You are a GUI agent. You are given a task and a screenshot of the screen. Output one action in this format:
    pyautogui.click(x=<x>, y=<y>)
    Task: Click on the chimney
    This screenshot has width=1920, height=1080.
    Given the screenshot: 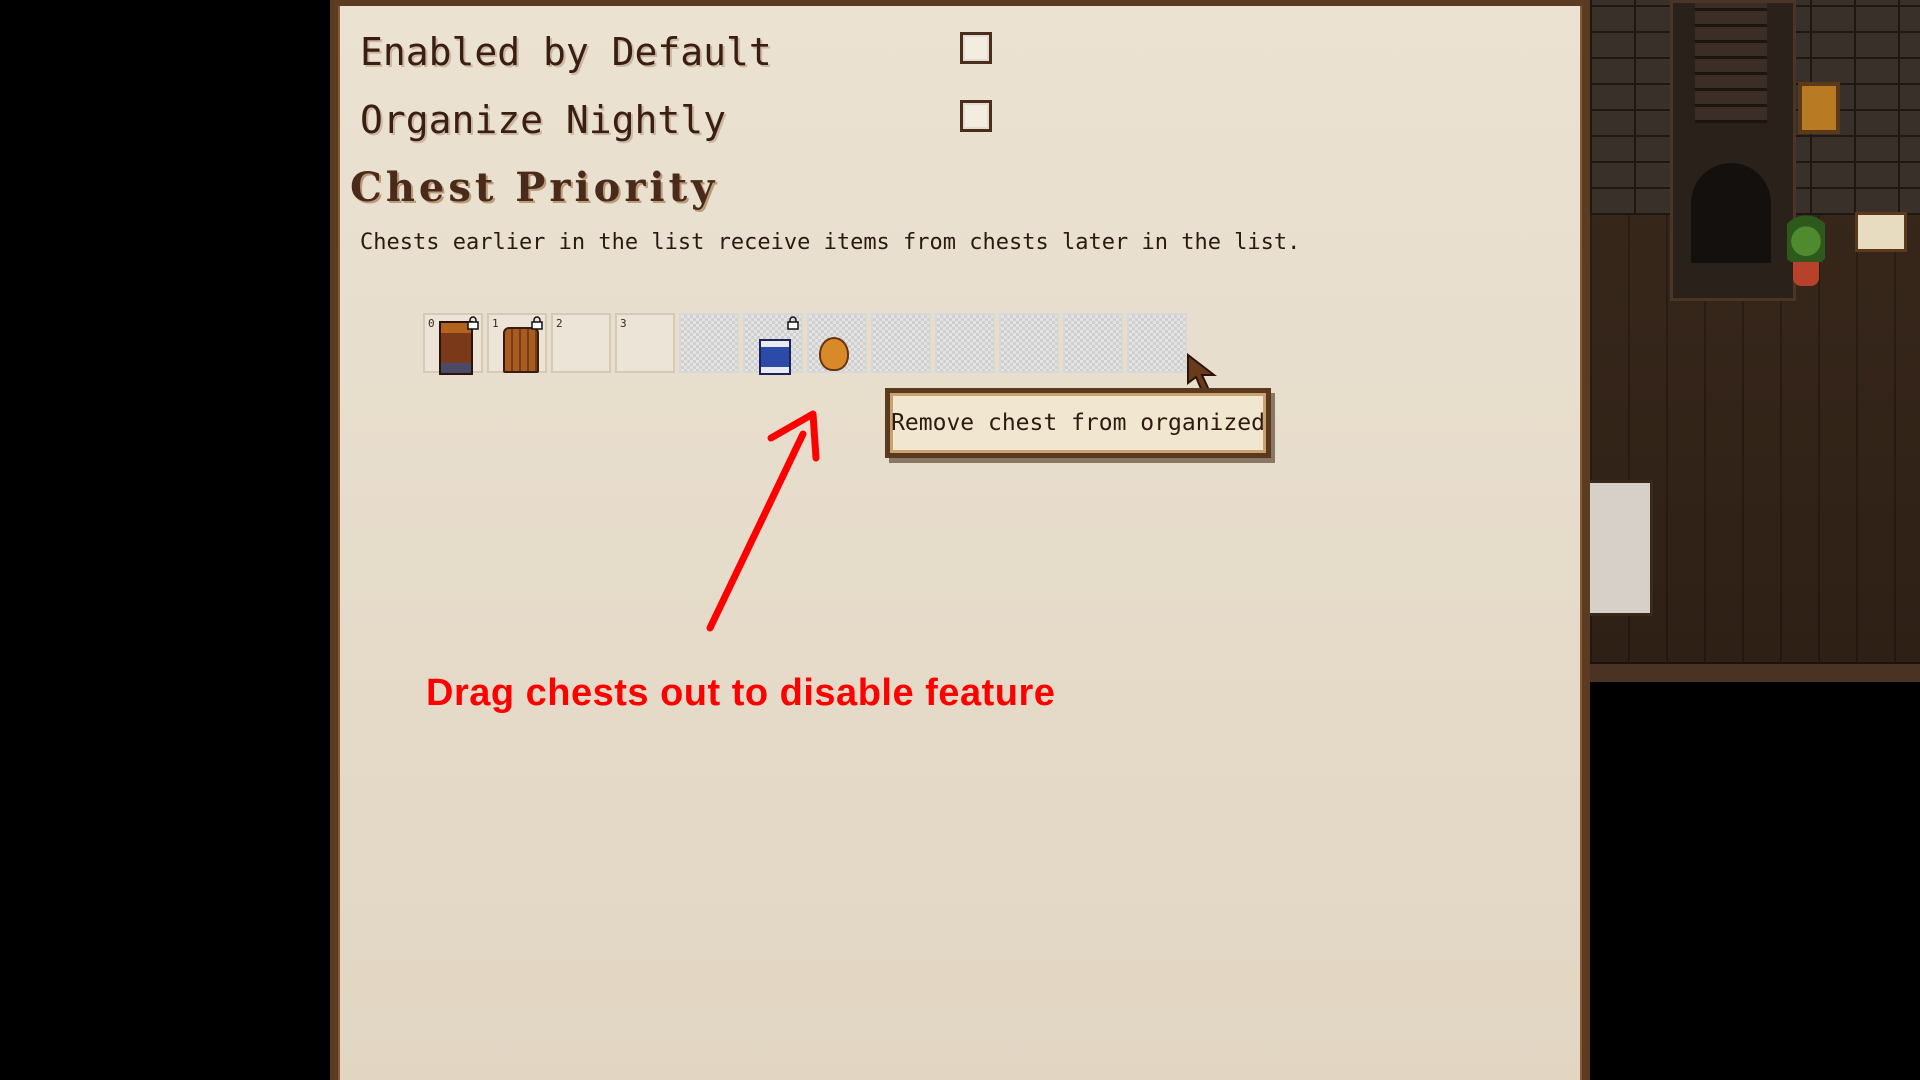 What is the action you would take?
    pyautogui.click(x=1731, y=63)
    